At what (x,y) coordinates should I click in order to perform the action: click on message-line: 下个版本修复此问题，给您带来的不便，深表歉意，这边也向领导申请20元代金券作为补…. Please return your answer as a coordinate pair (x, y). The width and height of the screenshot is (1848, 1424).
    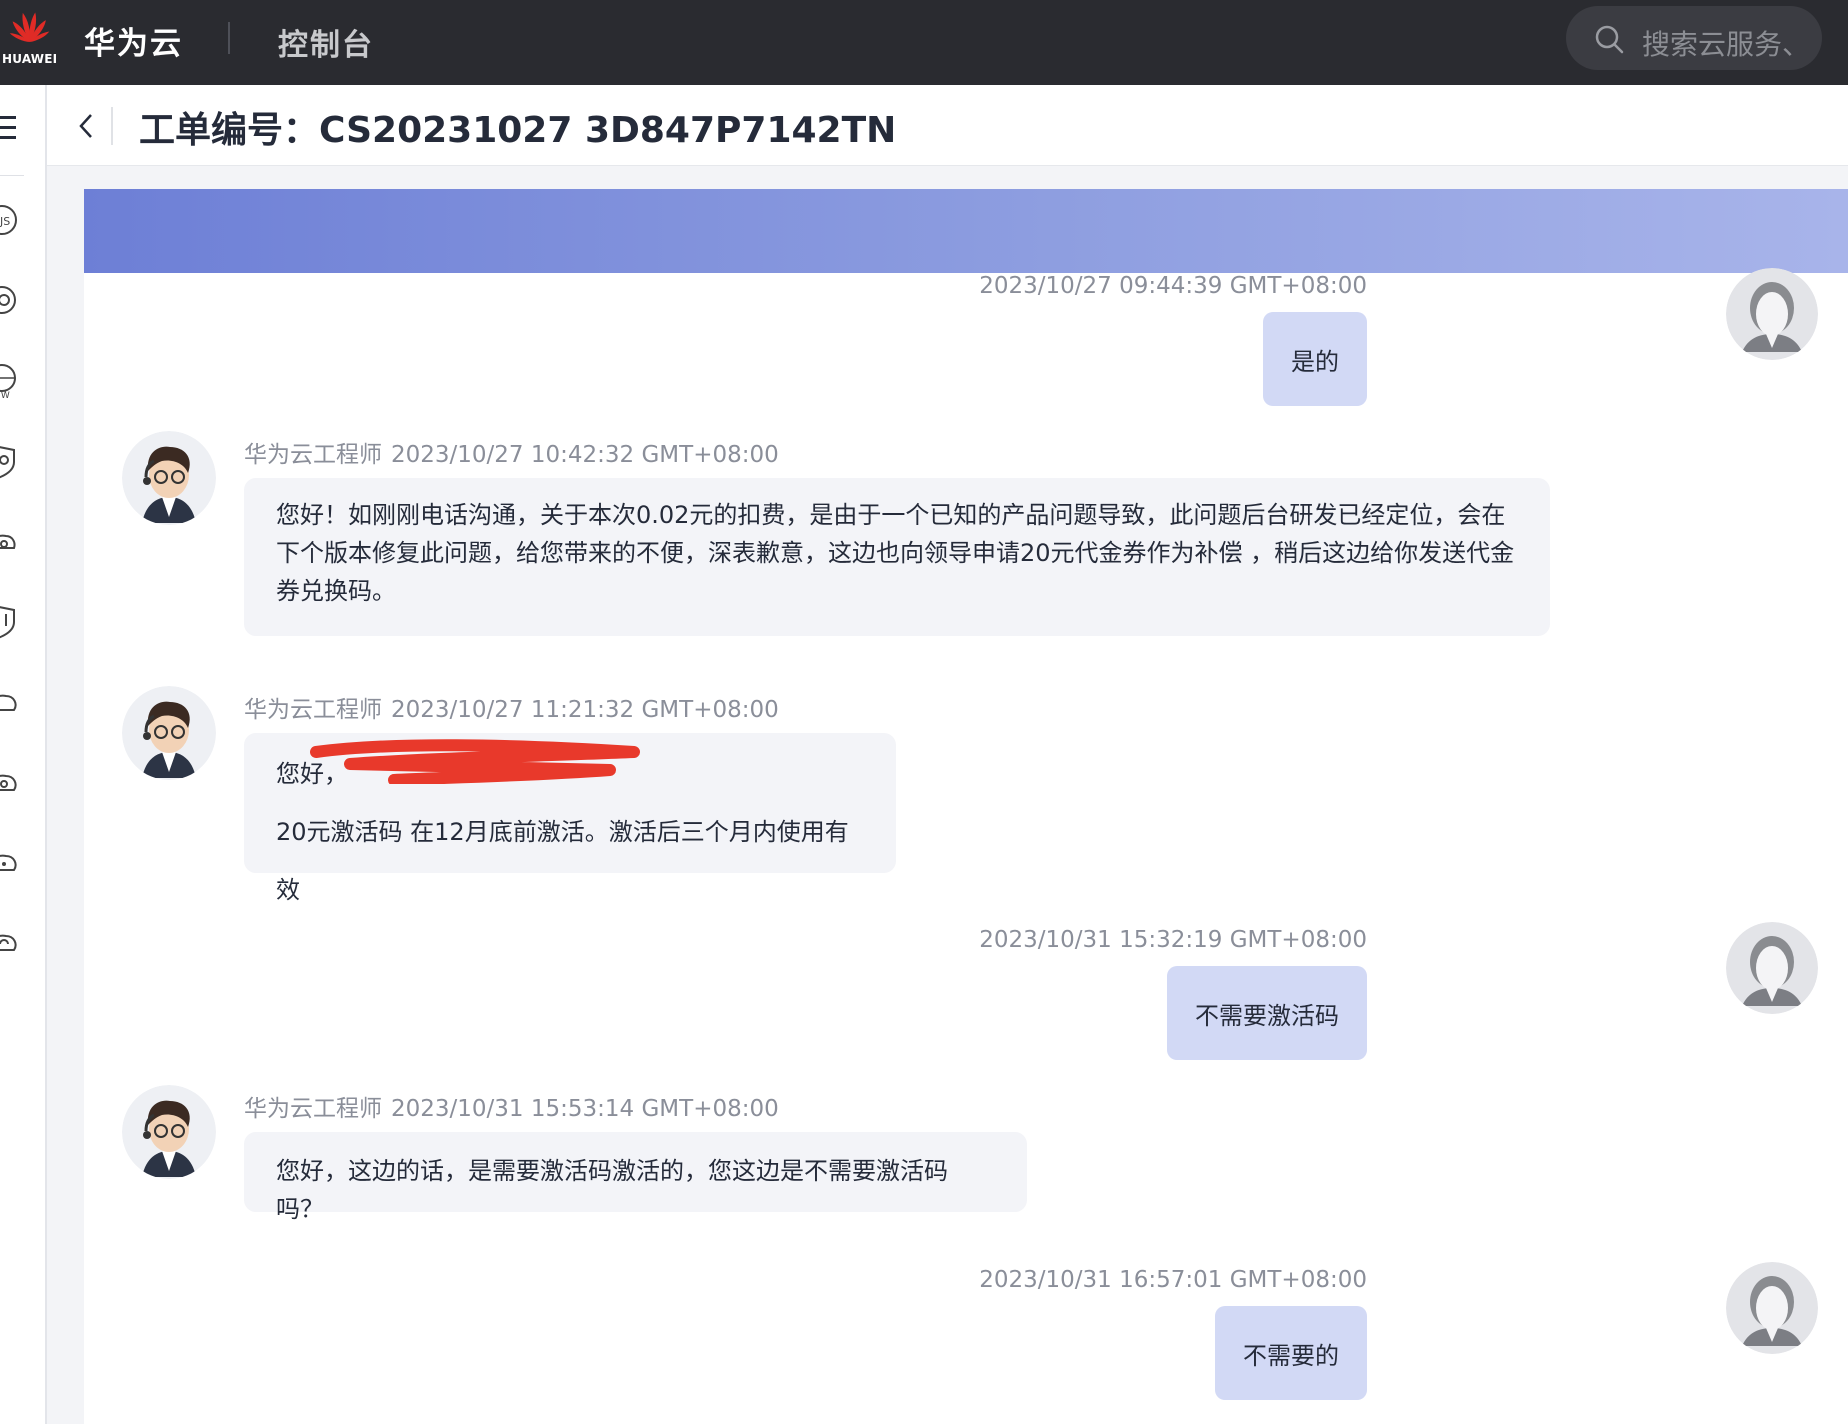
    Looking at the image, I should click on (895, 553).